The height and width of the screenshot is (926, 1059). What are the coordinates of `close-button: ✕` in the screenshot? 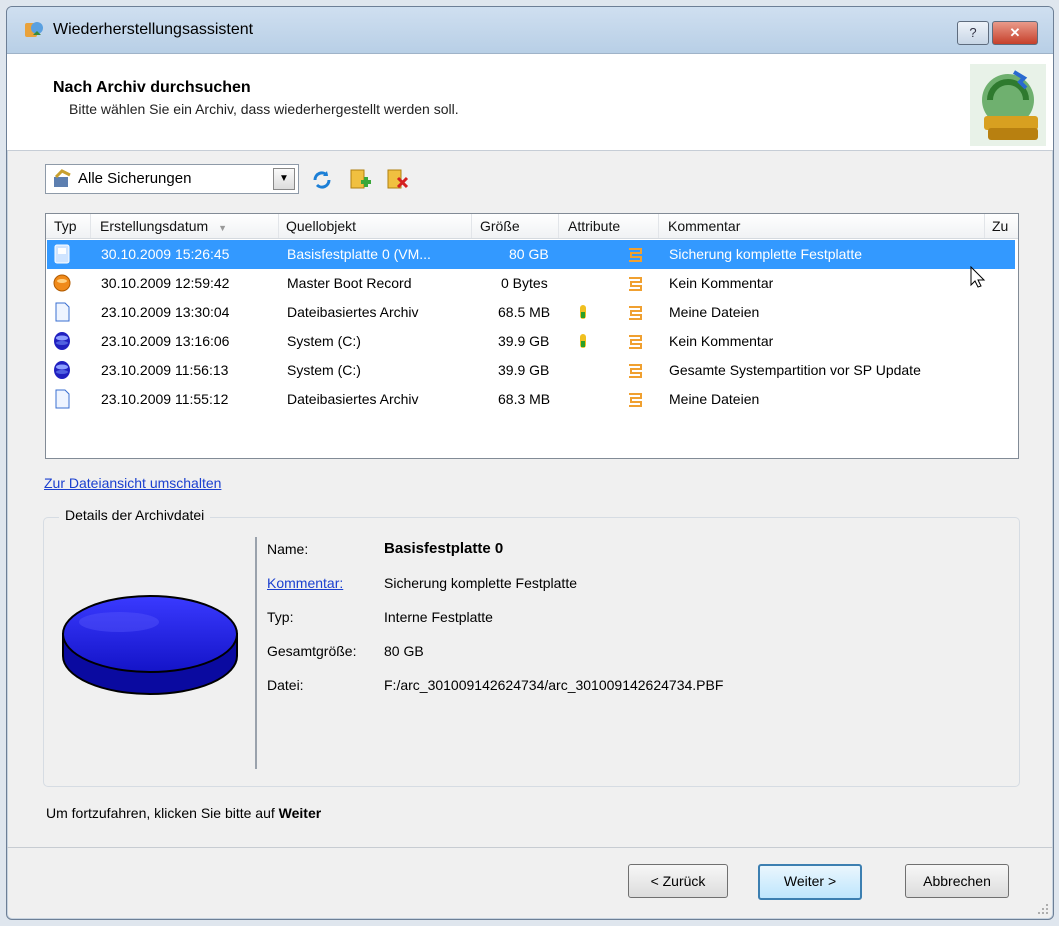 It's located at (1015, 33).